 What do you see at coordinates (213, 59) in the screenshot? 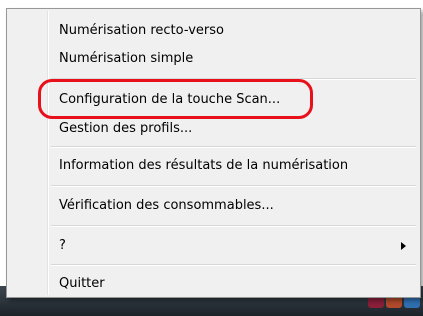
I see `menu-item-simplex-scan: Numérisation simple` at bounding box center [213, 59].